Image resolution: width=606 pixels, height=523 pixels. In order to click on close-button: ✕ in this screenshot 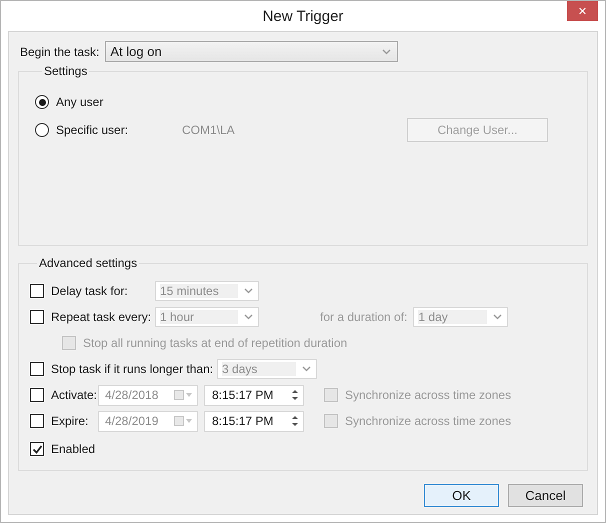, I will do `click(582, 11)`.